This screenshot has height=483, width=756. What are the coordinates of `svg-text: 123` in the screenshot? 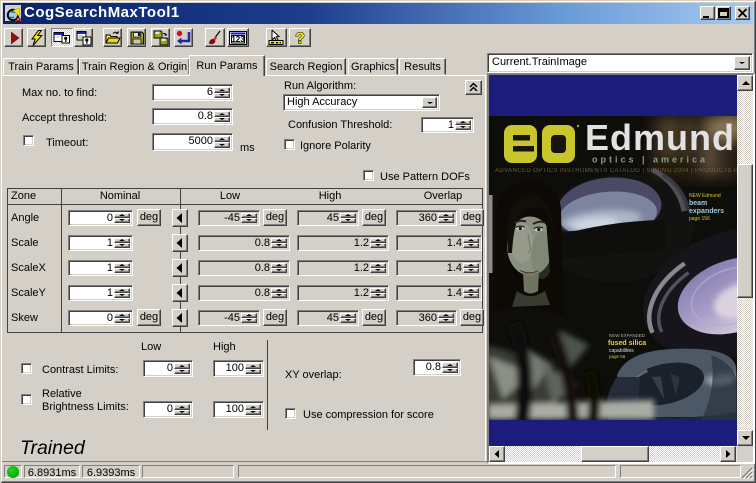 It's located at (238, 39).